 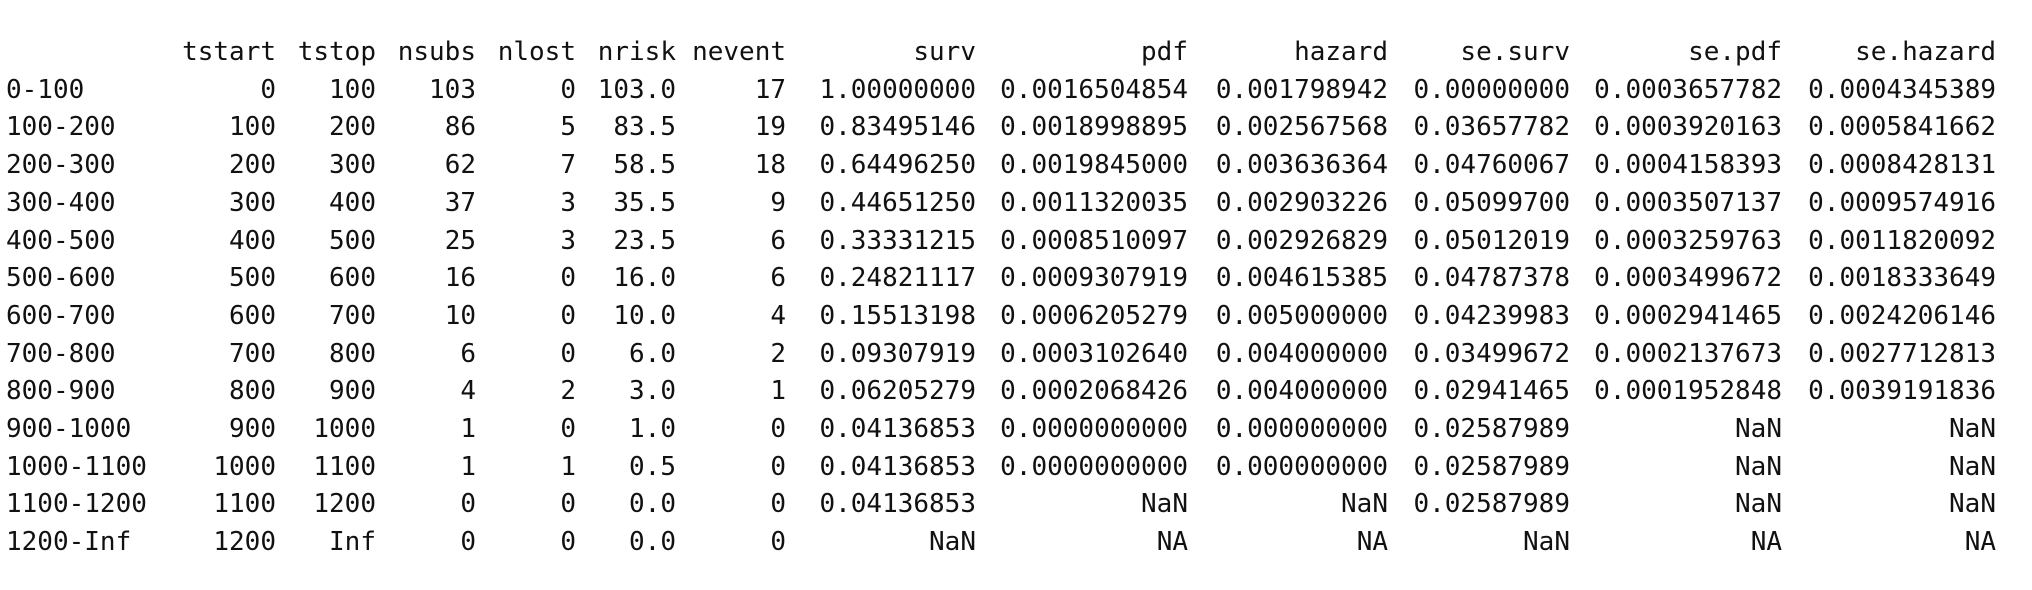 What do you see at coordinates (76, 466) in the screenshot?
I see `cell-rowname: 1000-1100` at bounding box center [76, 466].